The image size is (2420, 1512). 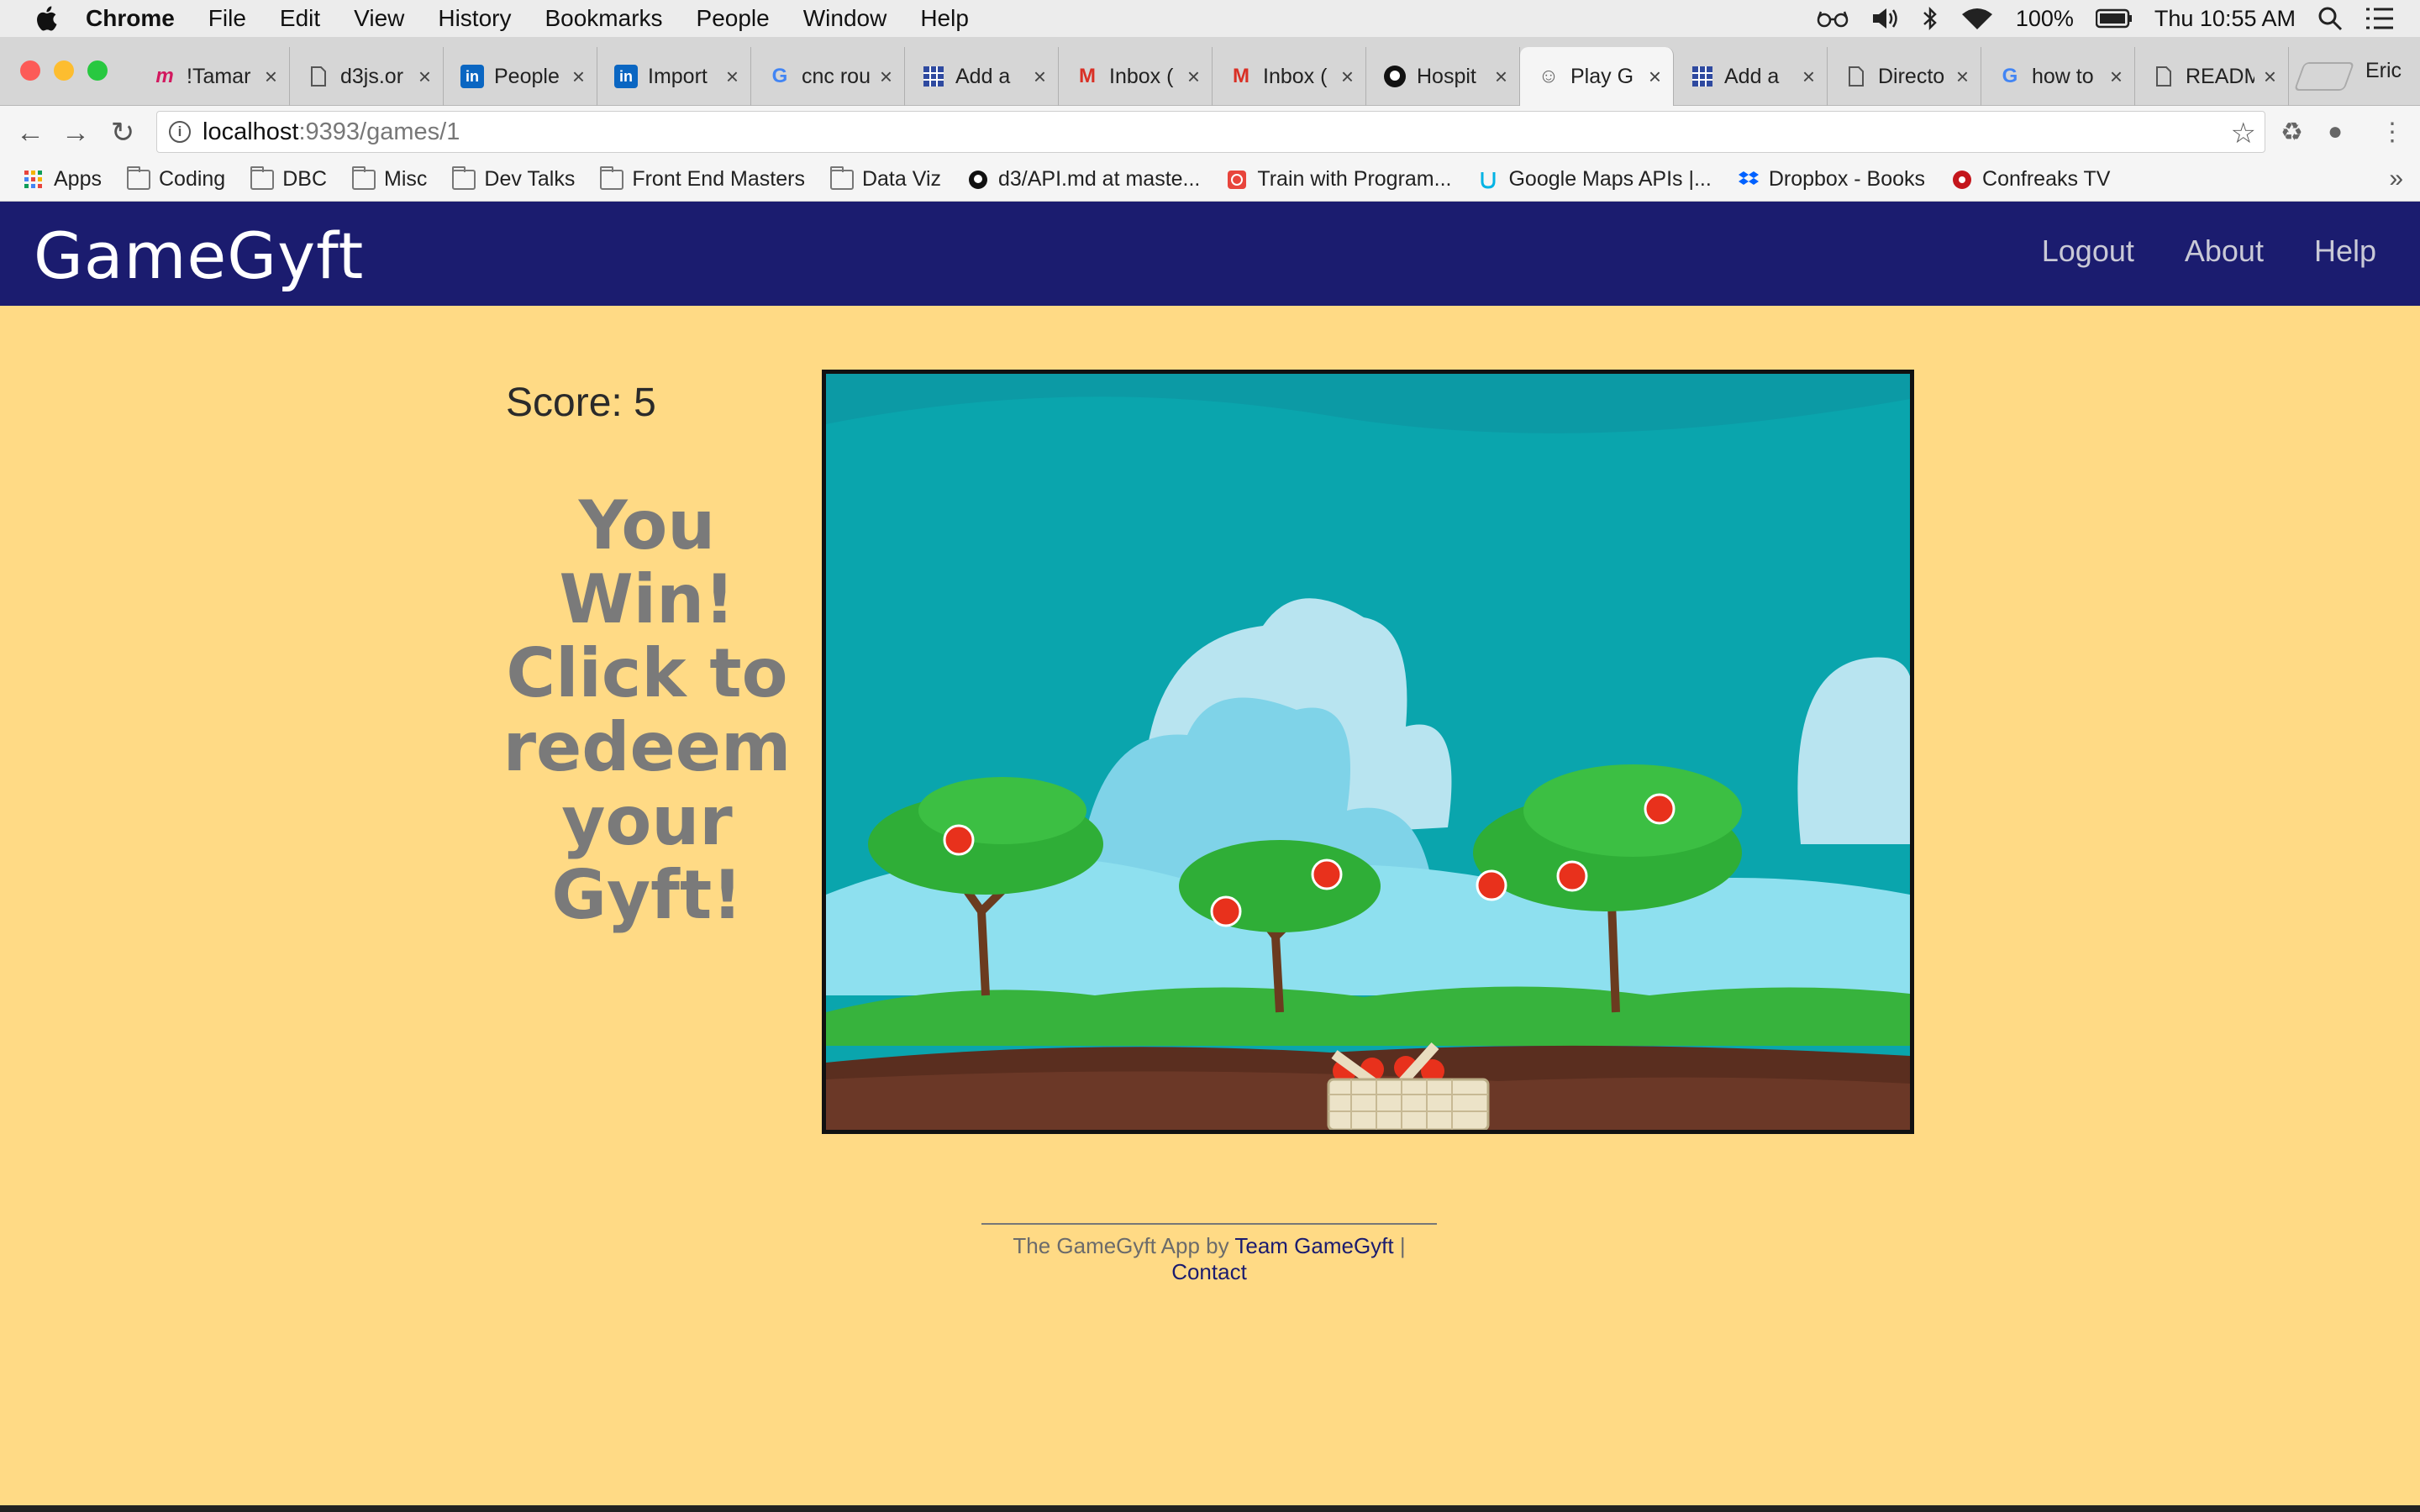 I want to click on volume-icon, so click(x=1885, y=18).